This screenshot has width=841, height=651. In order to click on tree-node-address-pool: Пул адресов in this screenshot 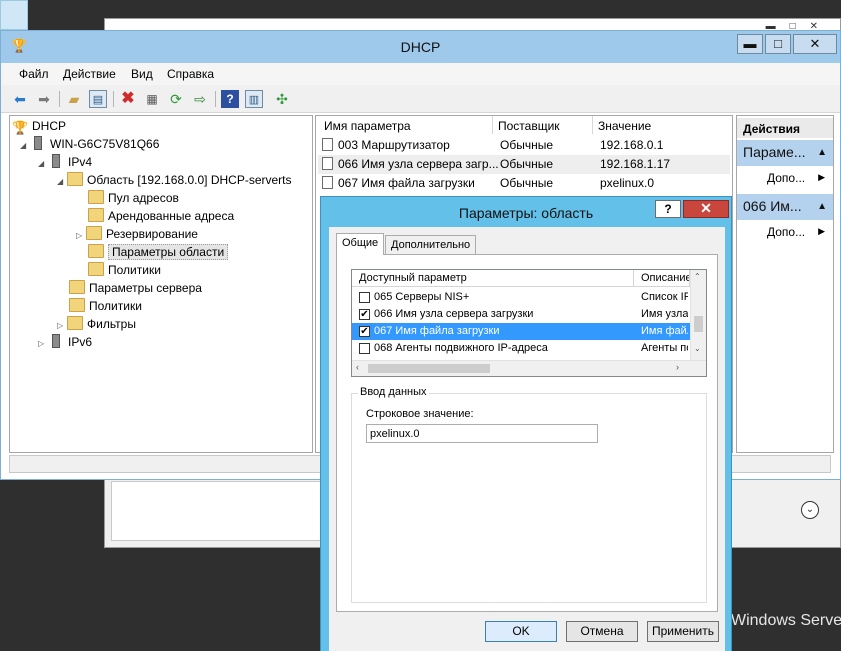, I will do `click(133, 198)`.